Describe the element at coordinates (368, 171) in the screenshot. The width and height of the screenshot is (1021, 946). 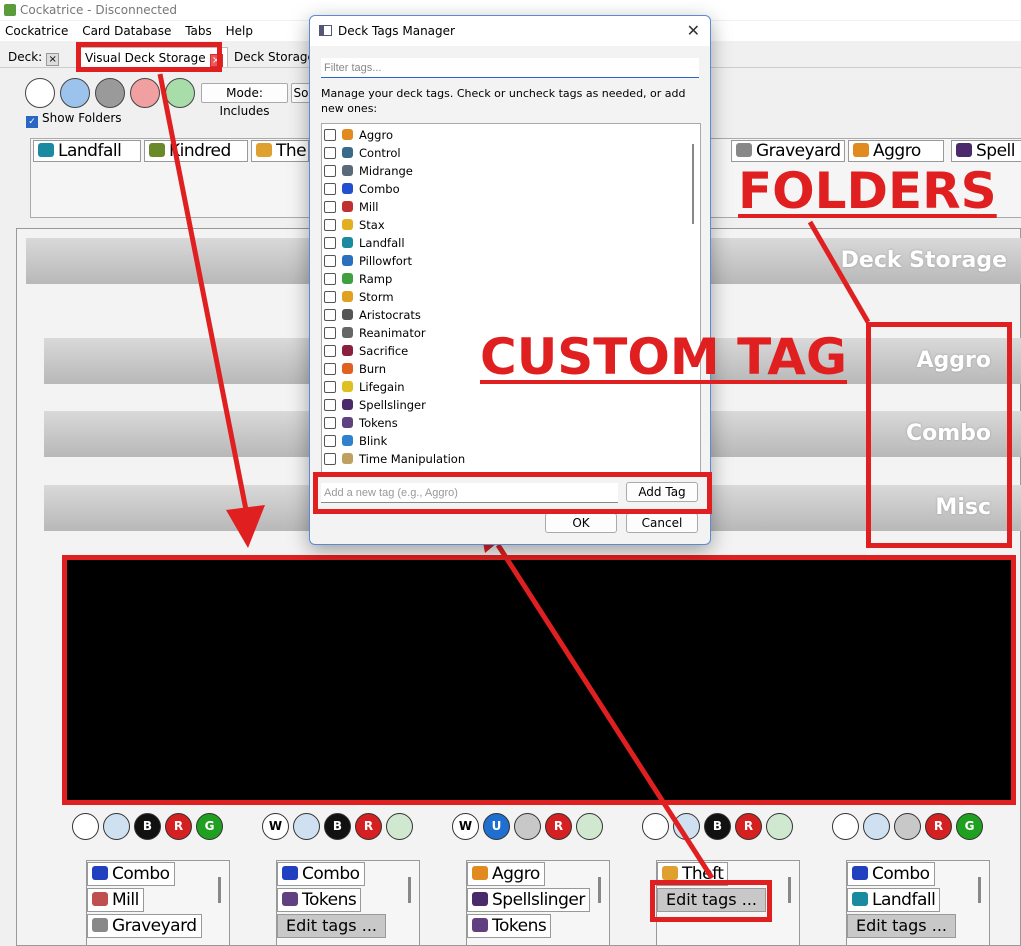
I see `tag-row: Midrange` at that location.